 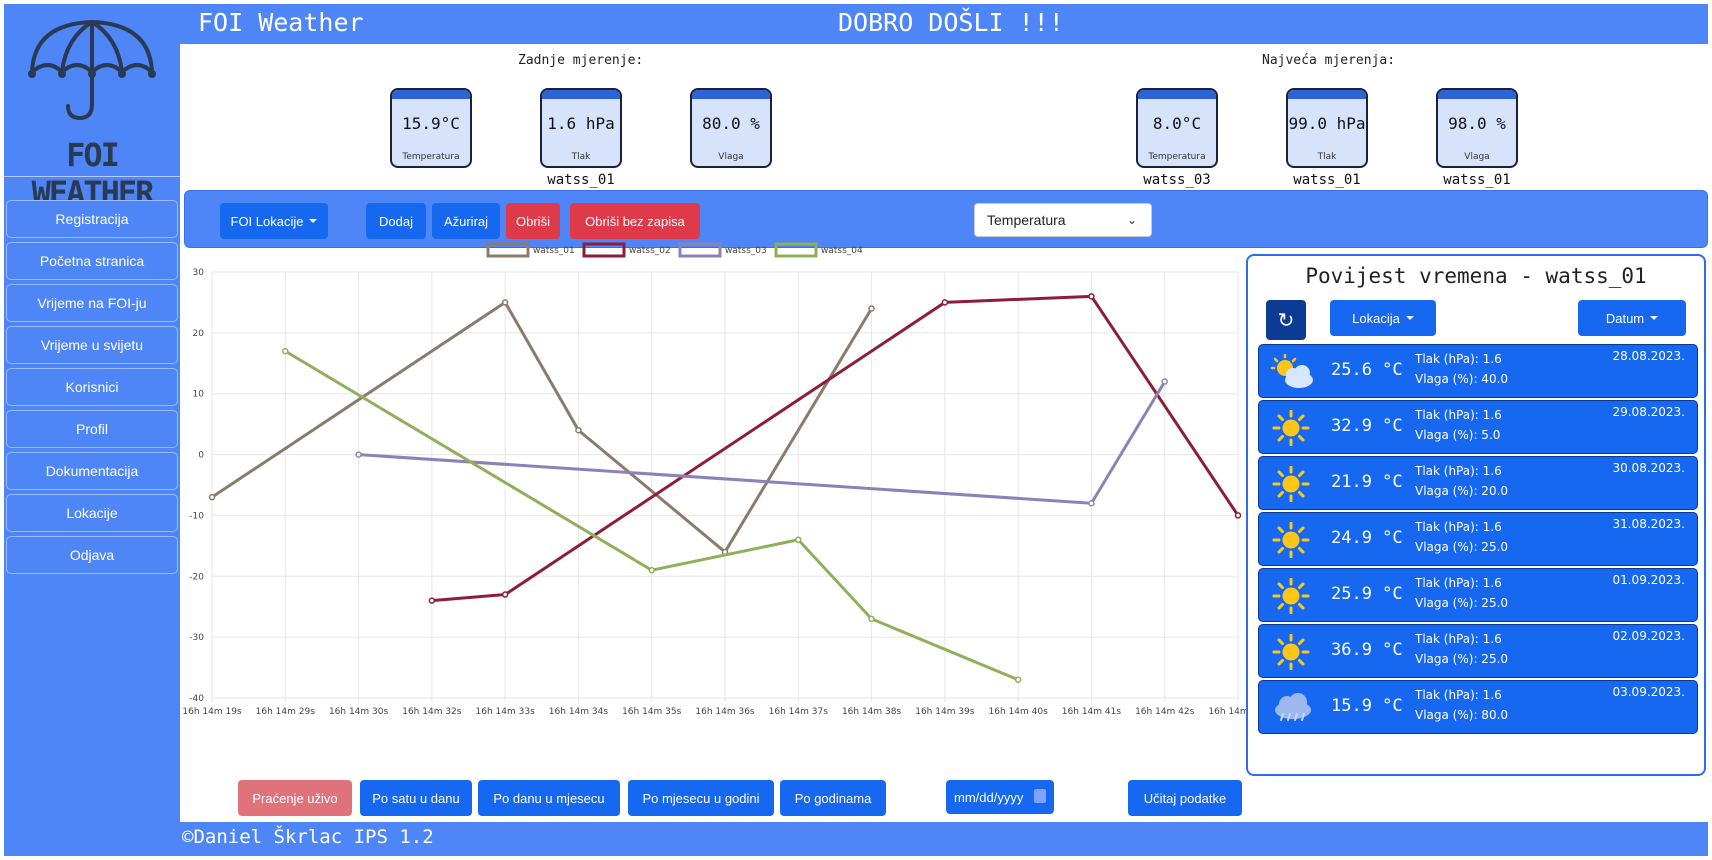 What do you see at coordinates (579, 712) in the screenshot?
I see `x-tick-label: 16h 14m 34s` at bounding box center [579, 712].